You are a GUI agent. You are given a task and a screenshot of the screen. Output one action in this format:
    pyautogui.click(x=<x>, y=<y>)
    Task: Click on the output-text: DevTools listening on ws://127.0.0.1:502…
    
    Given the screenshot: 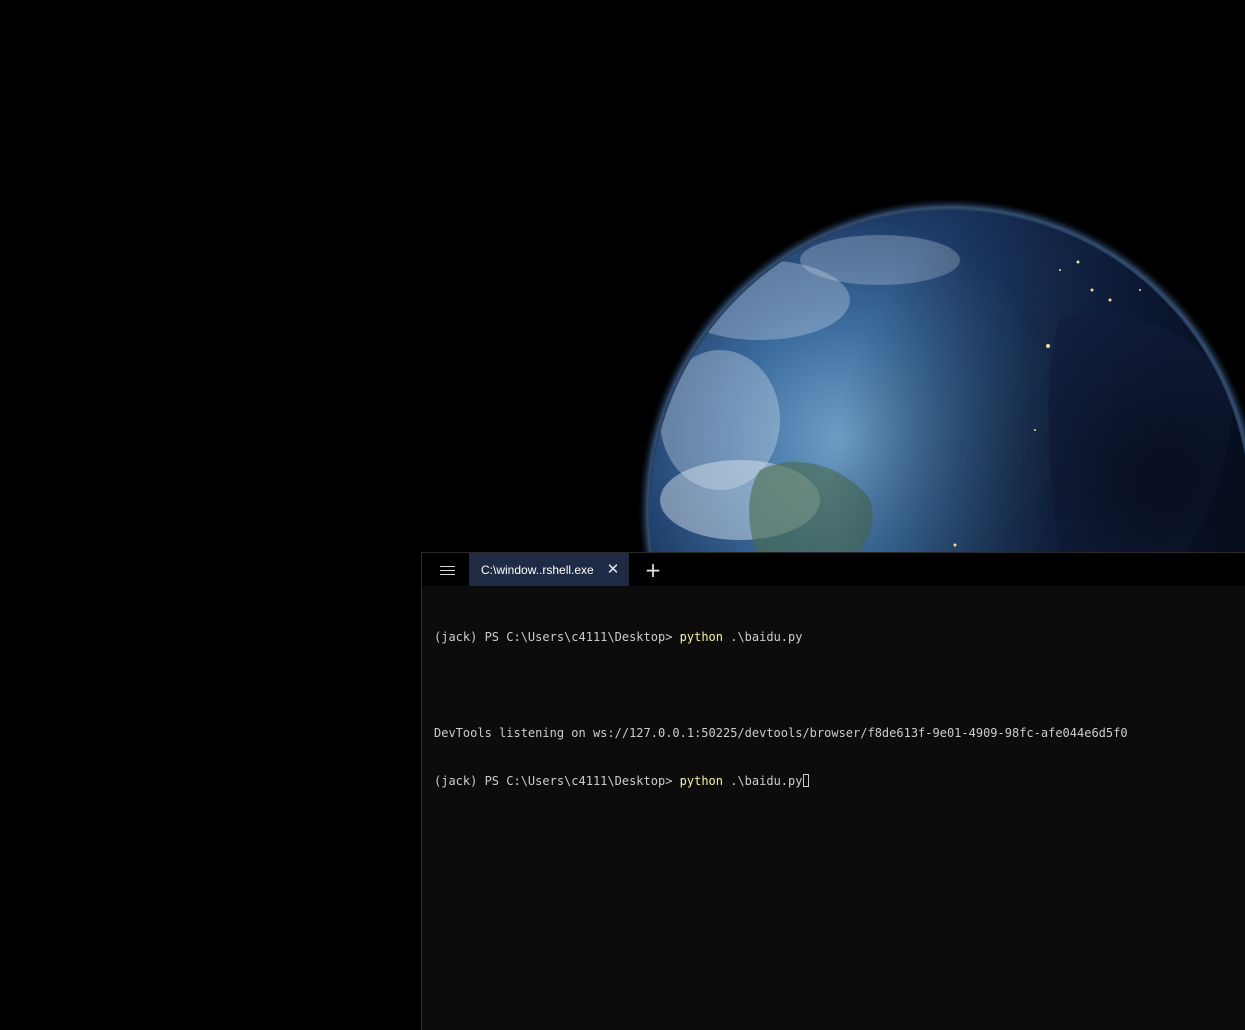 What is the action you would take?
    pyautogui.click(x=781, y=733)
    